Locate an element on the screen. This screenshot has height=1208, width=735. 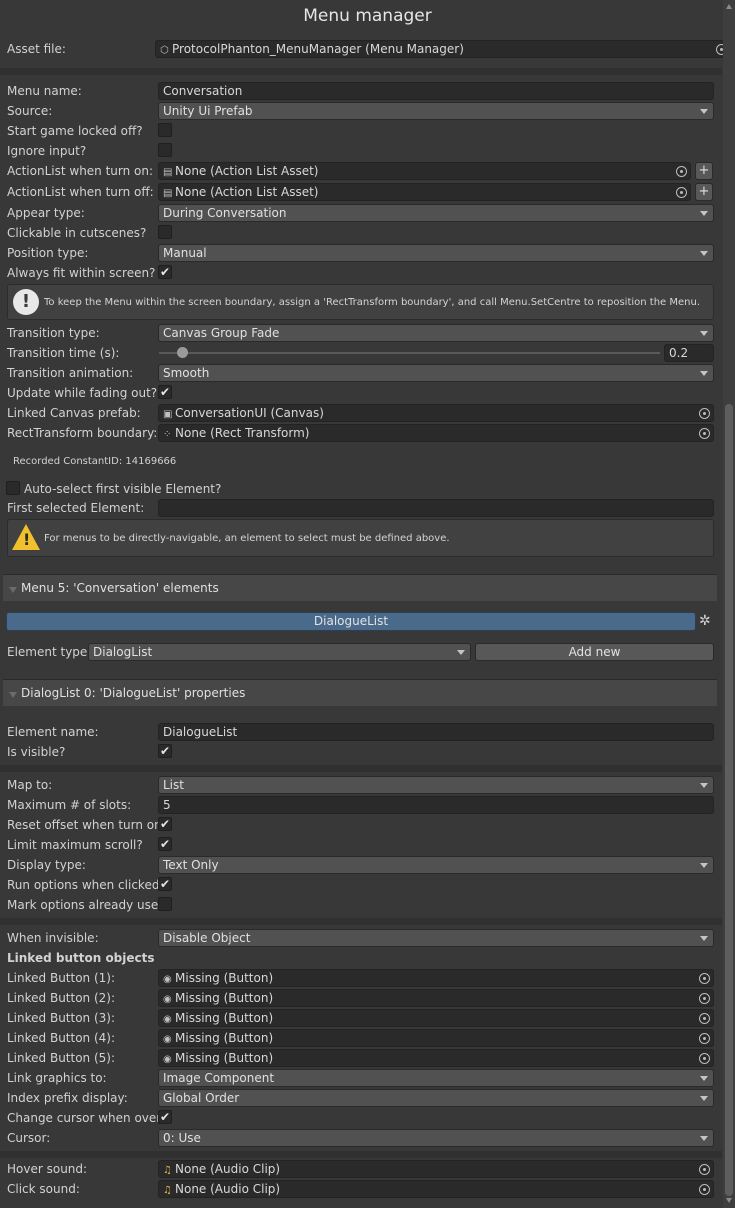
add-new-button: Add new is located at coordinates (594, 652).